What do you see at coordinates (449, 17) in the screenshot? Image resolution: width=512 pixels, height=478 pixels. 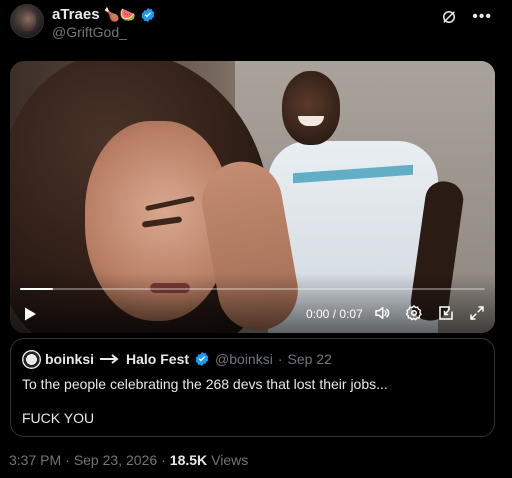 I see `grok-icon` at bounding box center [449, 17].